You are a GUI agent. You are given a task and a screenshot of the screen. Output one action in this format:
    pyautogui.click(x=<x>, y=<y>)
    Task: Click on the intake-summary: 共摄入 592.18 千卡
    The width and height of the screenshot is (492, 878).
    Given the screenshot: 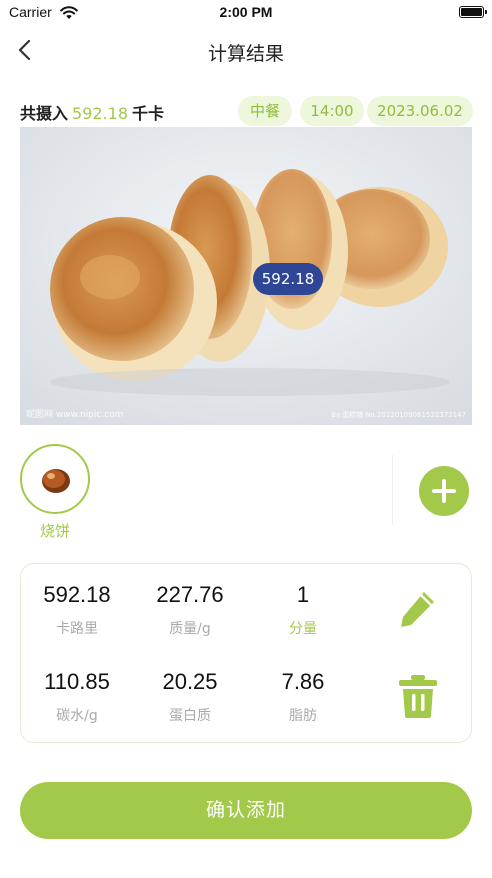 What is the action you would take?
    pyautogui.click(x=92, y=112)
    